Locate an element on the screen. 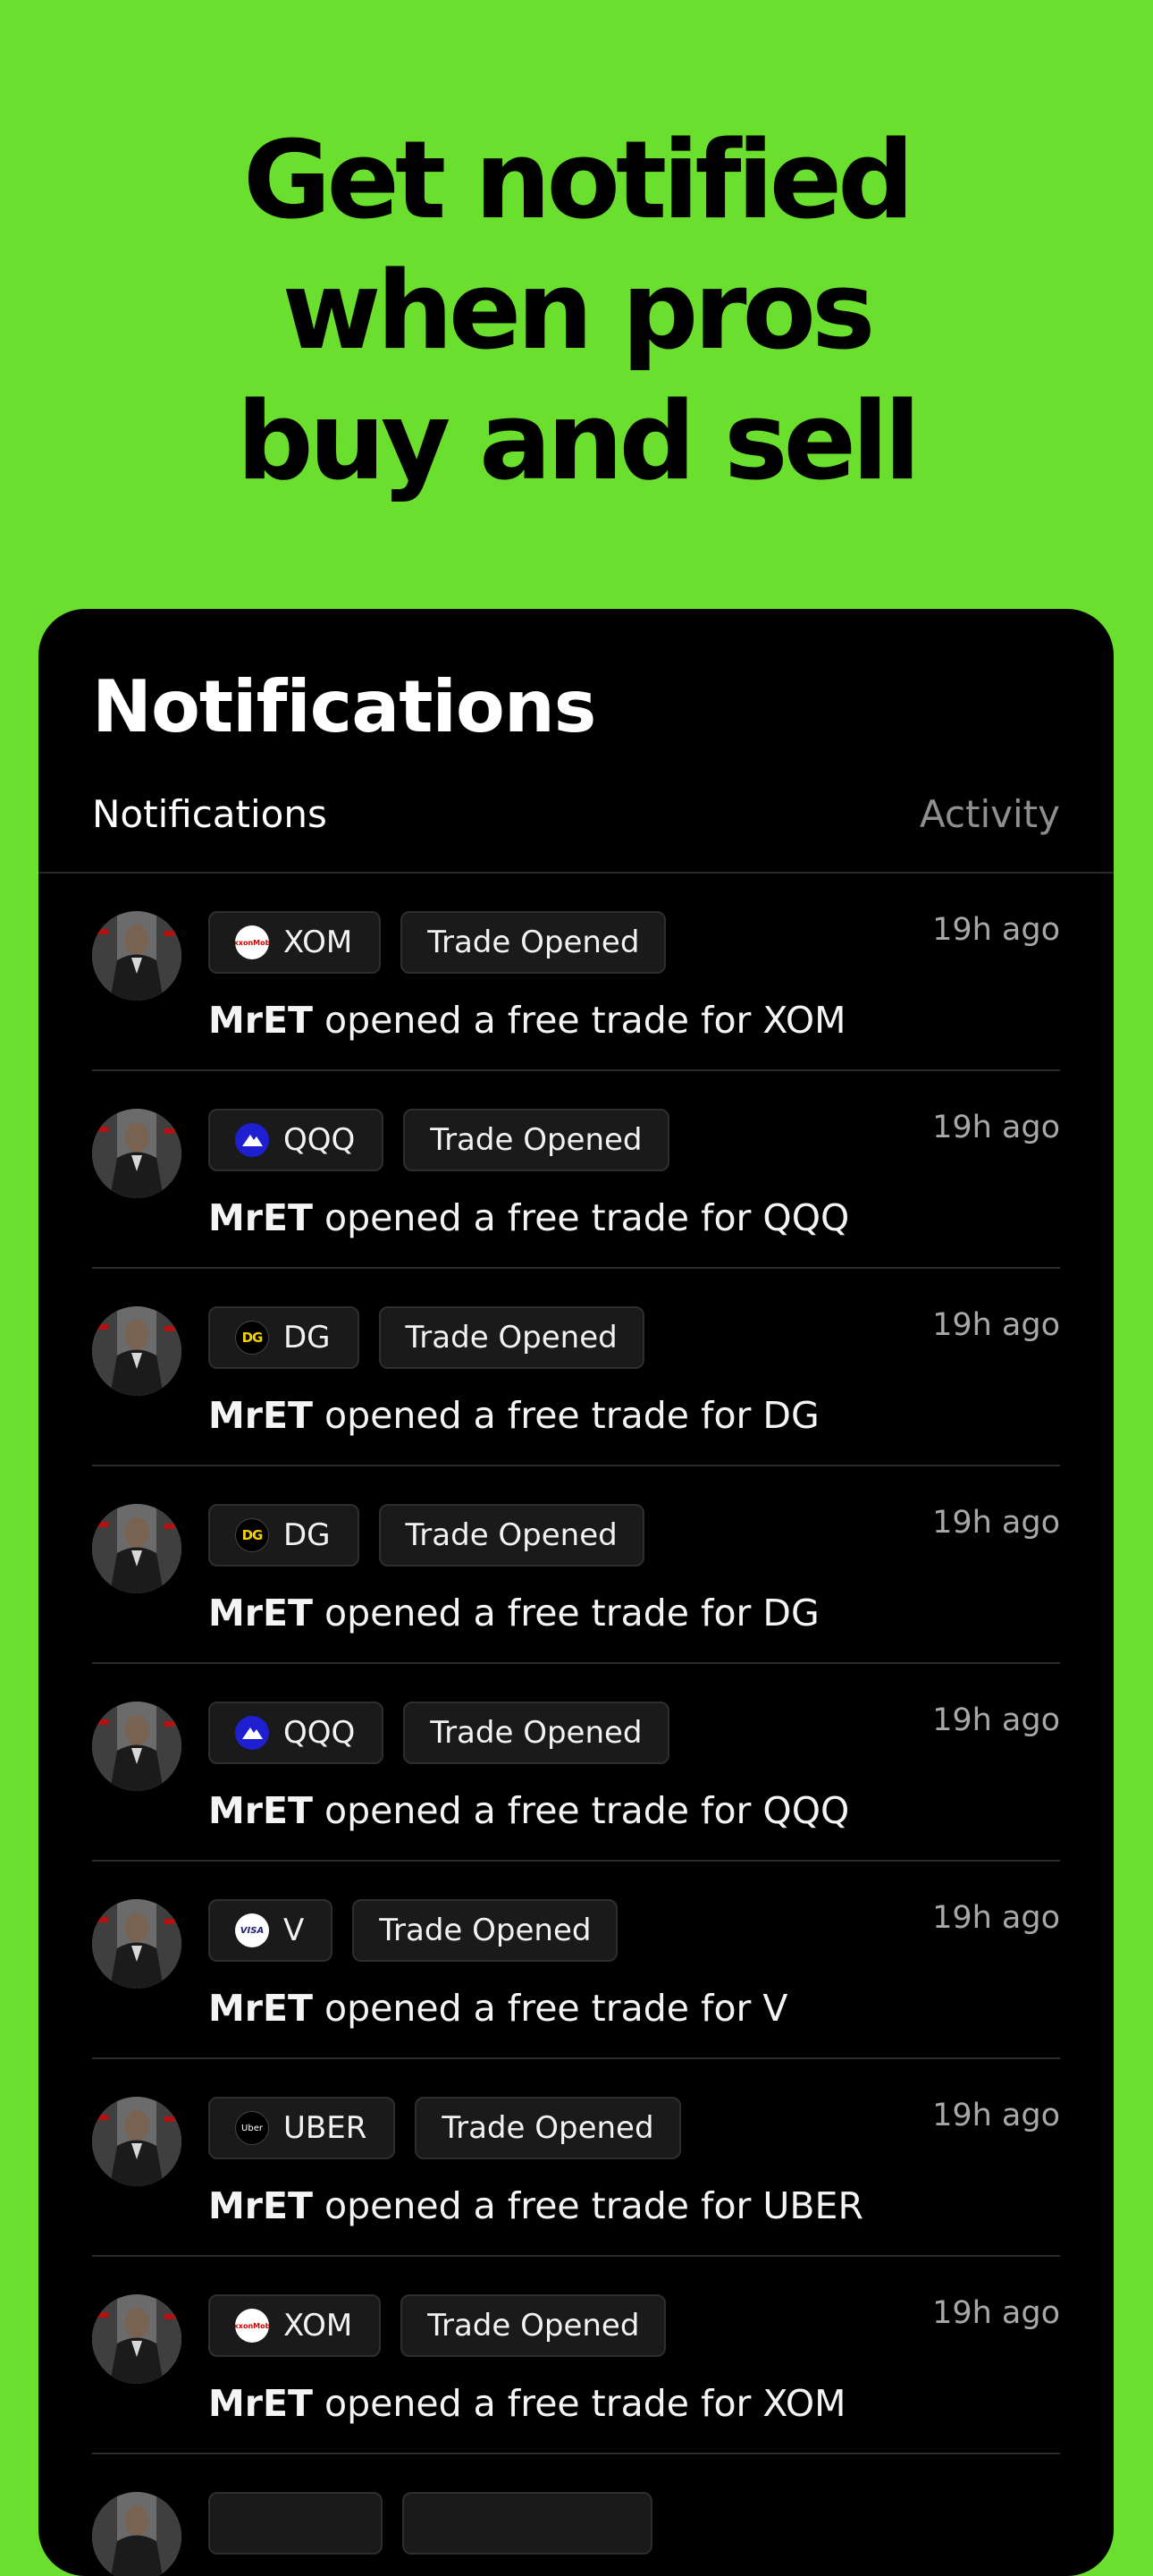 The image size is (1153, 2576). invesco-logo-icon is located at coordinates (252, 1140).